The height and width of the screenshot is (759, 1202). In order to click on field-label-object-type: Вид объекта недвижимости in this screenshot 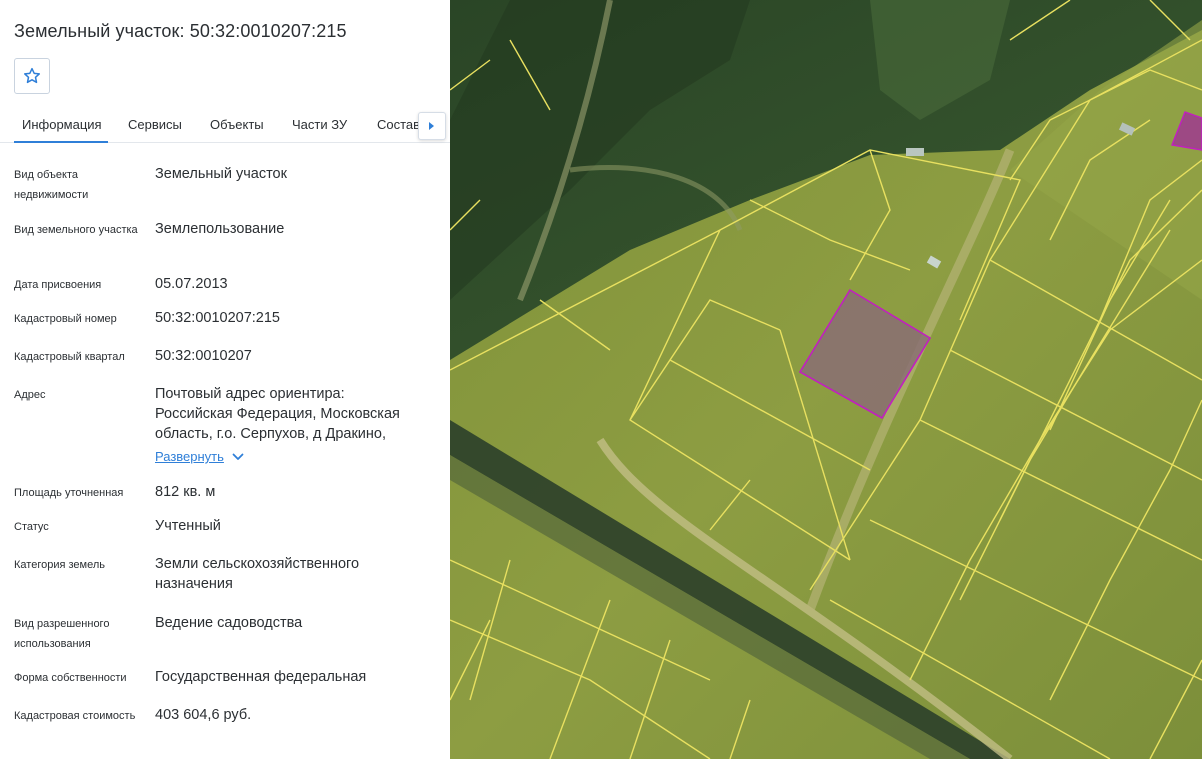, I will do `click(51, 185)`.